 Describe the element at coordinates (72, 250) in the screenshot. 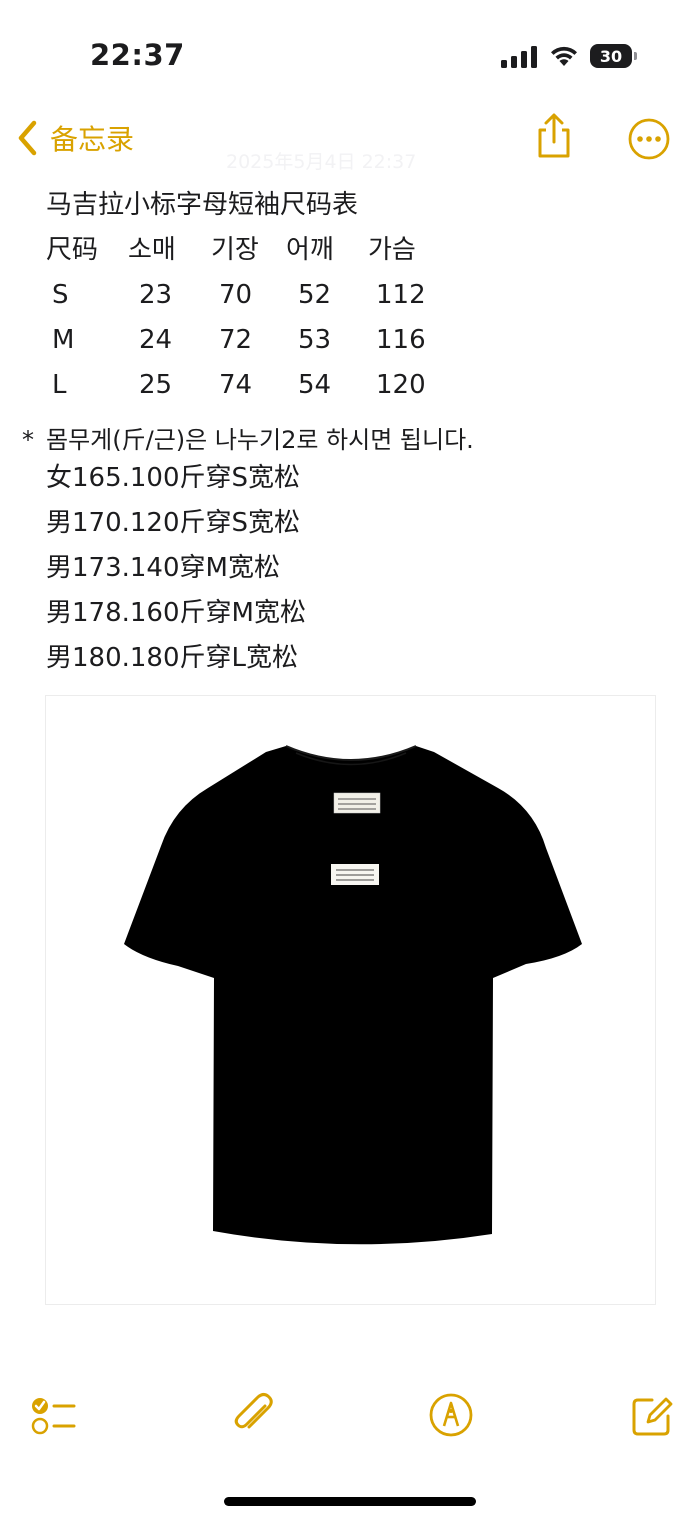

I see `header-size: 尺码` at that location.